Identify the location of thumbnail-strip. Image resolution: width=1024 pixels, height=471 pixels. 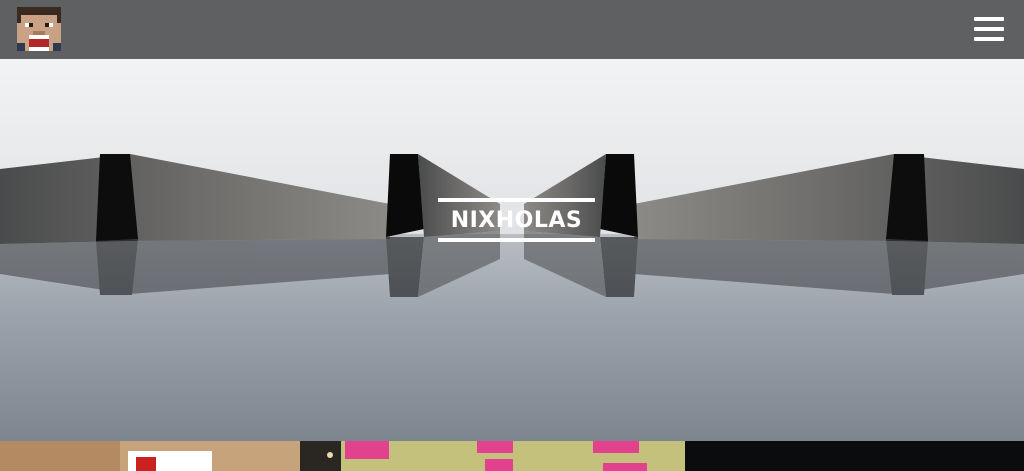
(512, 456).